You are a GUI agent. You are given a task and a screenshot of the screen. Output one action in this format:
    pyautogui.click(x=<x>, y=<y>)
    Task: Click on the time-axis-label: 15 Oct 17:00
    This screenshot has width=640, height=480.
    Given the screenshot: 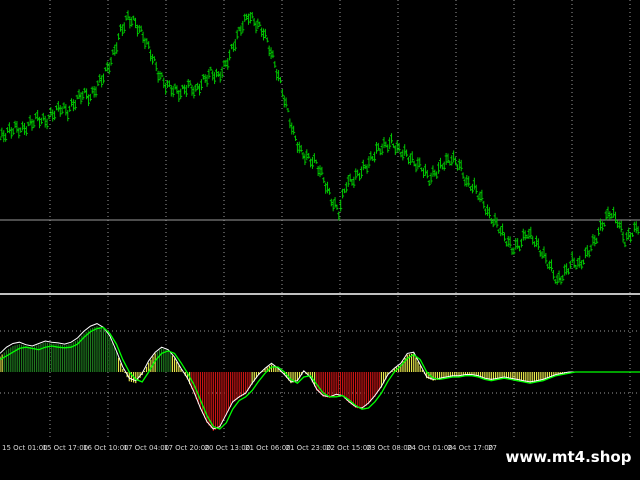 What is the action you would take?
    pyautogui.click(x=66, y=448)
    